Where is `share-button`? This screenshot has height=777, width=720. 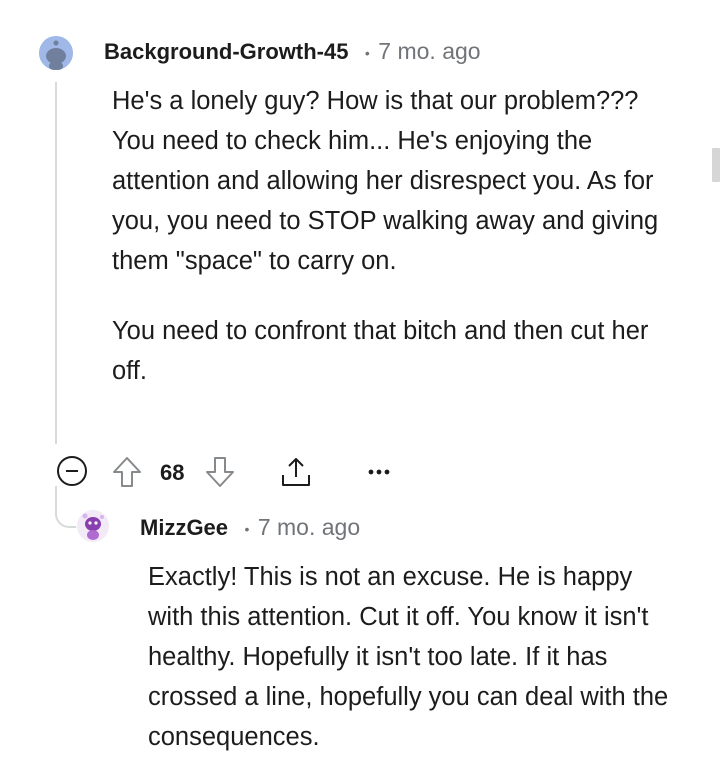
share-button is located at coordinates (296, 472).